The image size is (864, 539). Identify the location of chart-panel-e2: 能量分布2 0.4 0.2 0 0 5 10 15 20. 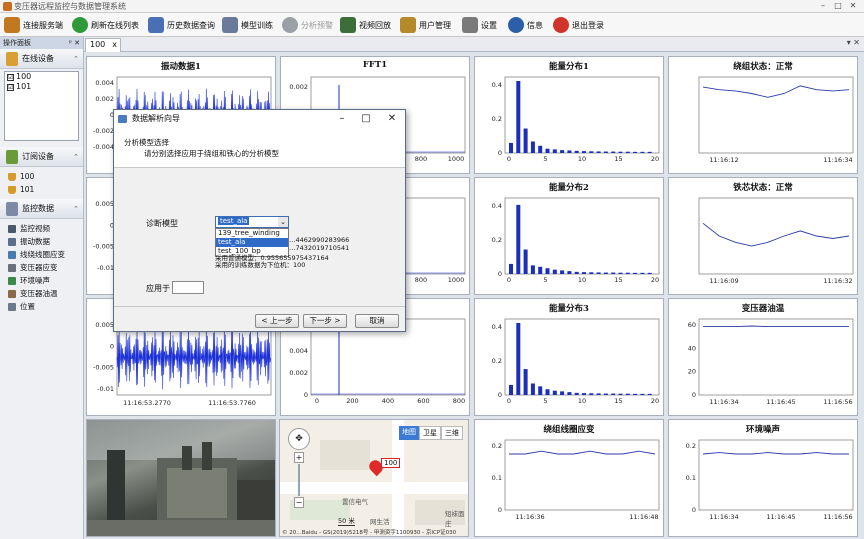
(569, 236).